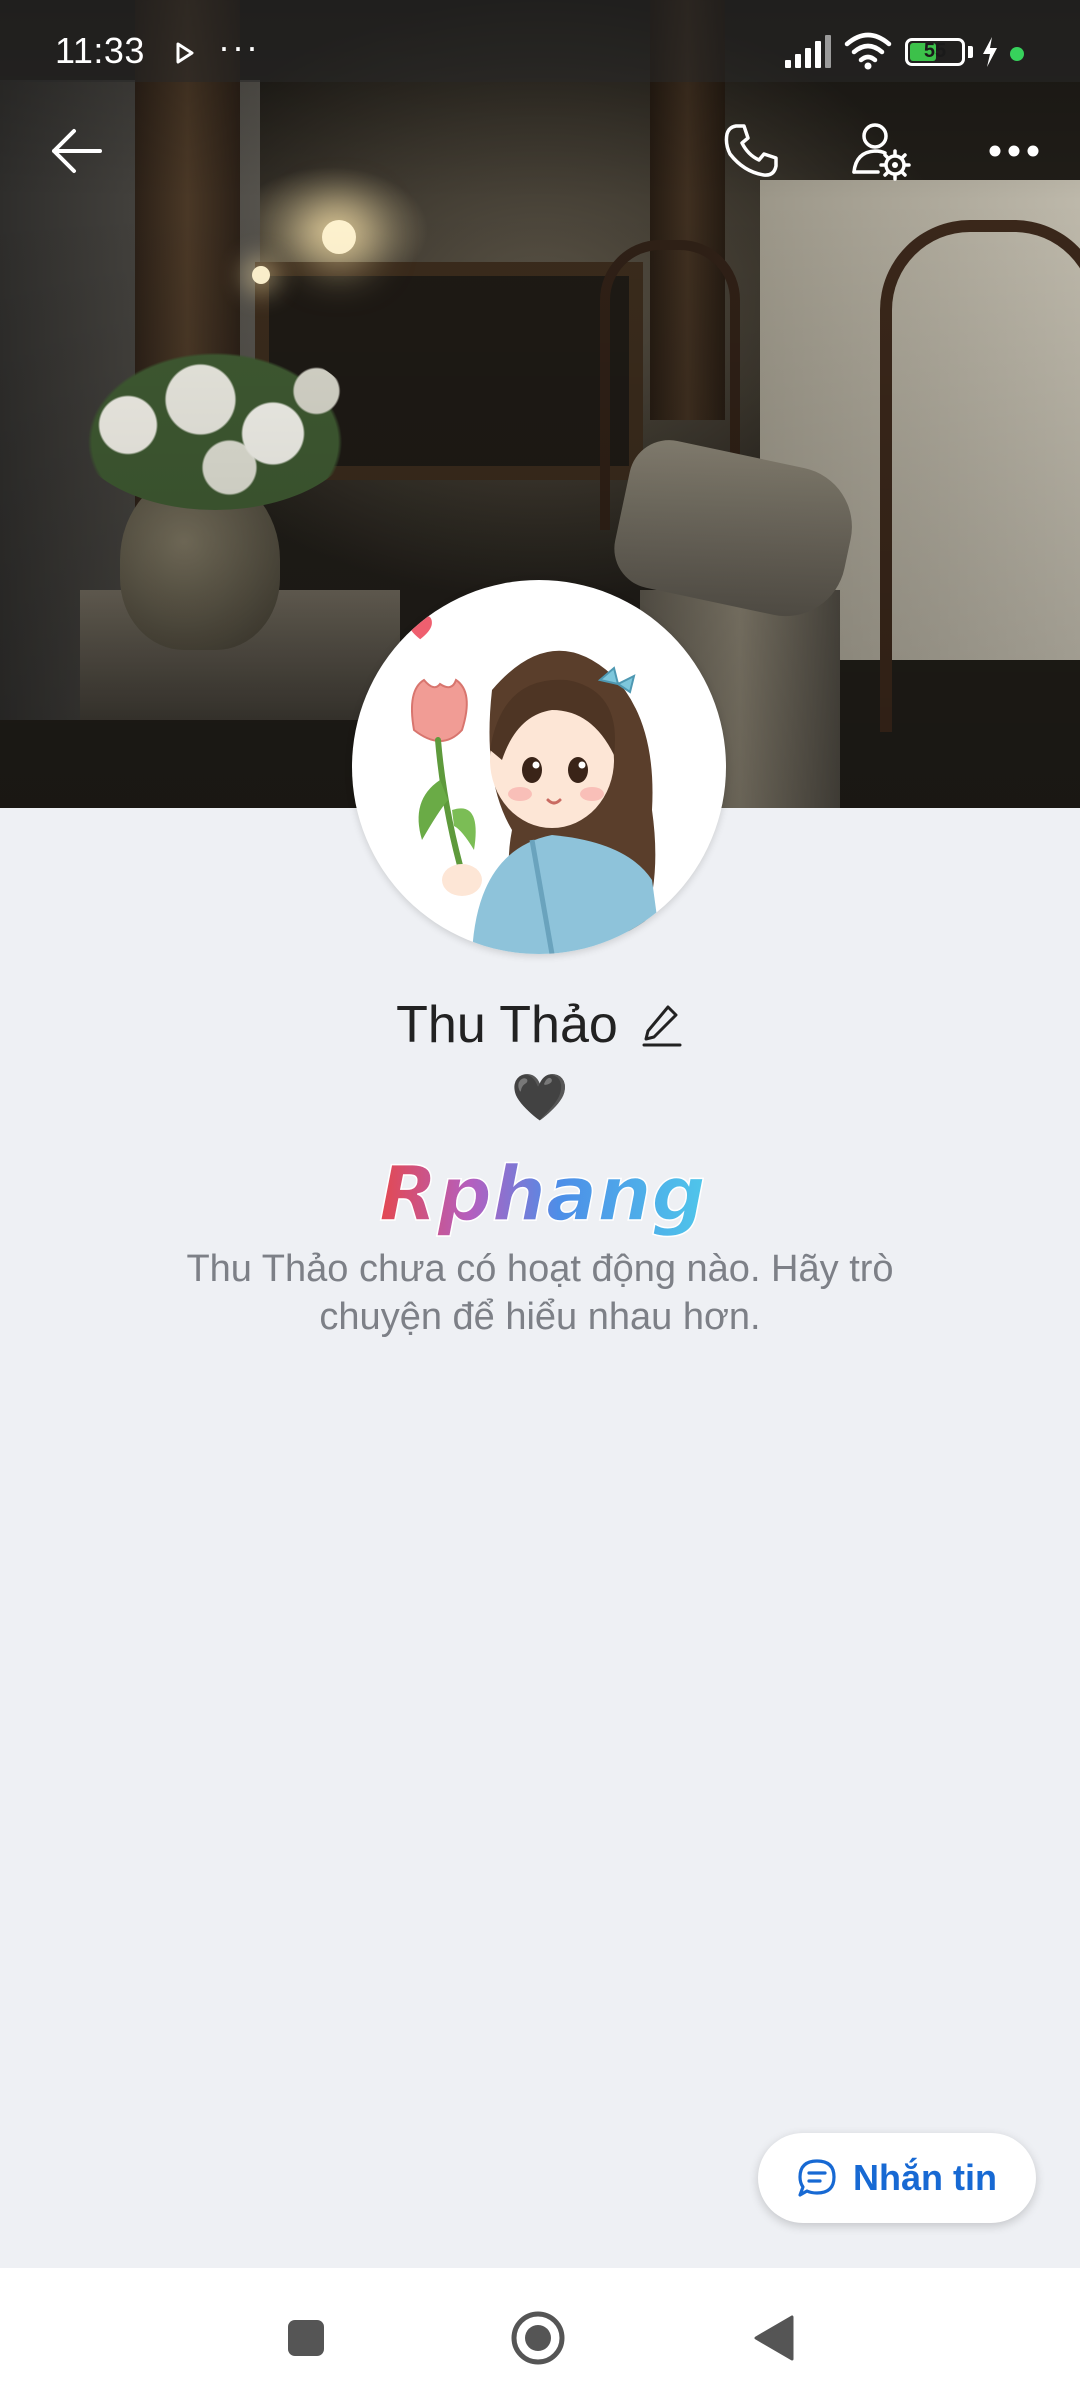  I want to click on call-button, so click(751, 151).